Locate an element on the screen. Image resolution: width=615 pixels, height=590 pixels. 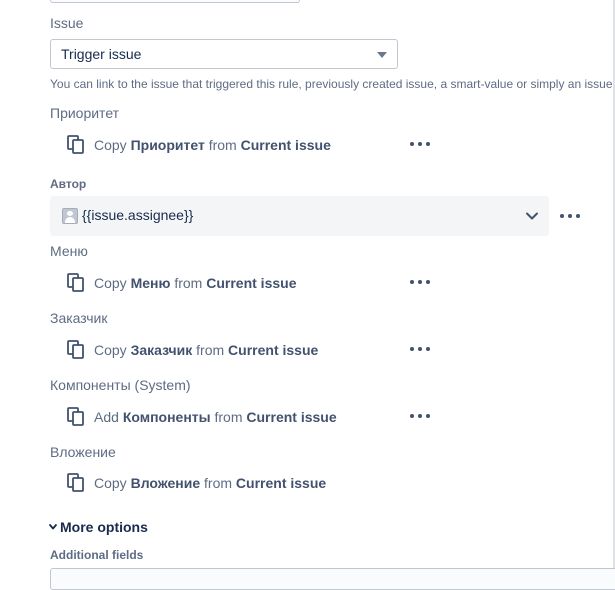
copy-row-priority: Copy Приоритет from Current issue is located at coordinates (199, 145).